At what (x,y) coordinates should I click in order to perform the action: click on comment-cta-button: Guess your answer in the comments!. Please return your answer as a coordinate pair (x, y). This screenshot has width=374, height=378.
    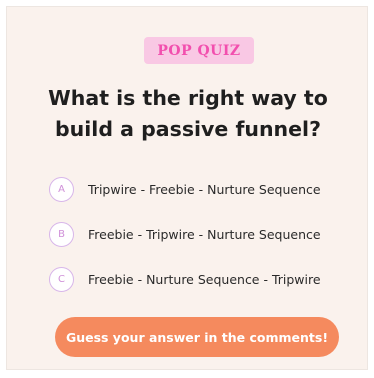
    Looking at the image, I should click on (197, 337).